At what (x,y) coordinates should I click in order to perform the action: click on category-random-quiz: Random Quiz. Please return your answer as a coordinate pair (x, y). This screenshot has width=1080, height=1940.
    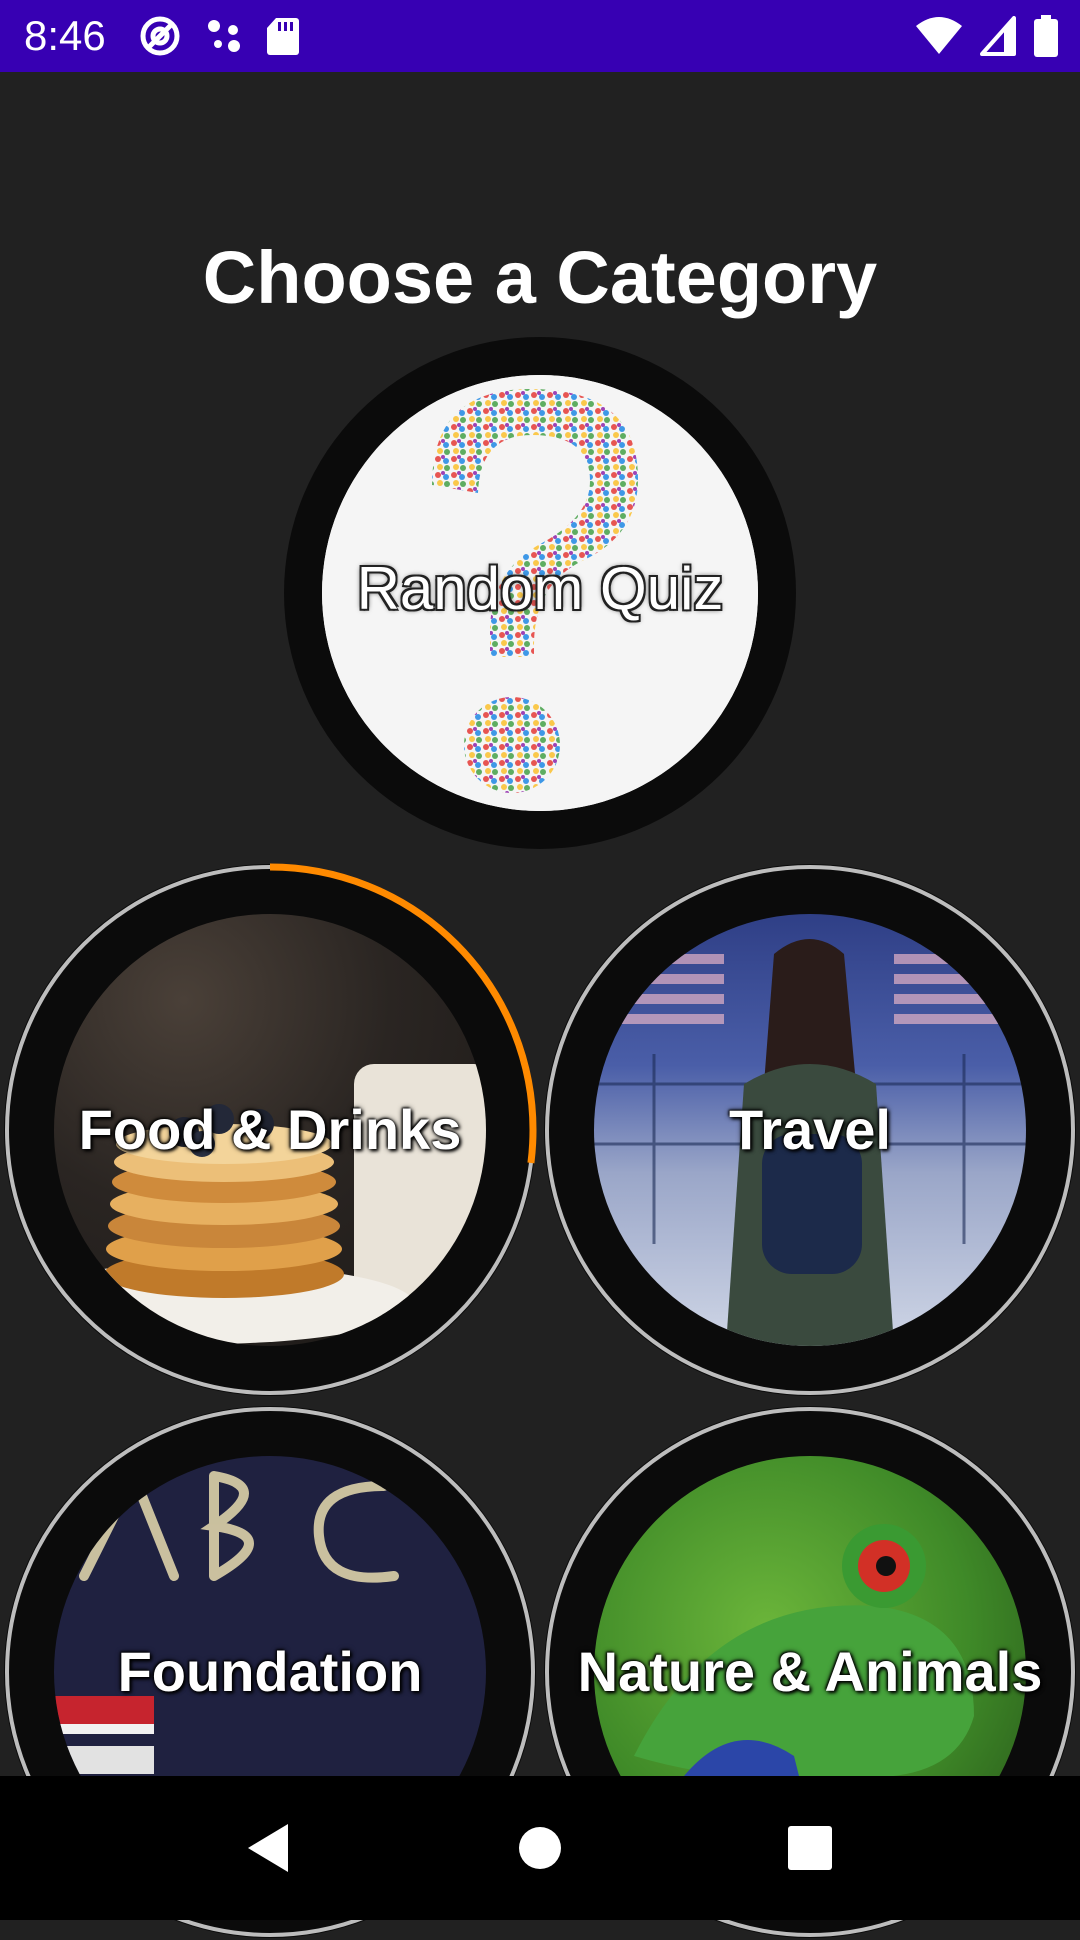
    Looking at the image, I should click on (540, 593).